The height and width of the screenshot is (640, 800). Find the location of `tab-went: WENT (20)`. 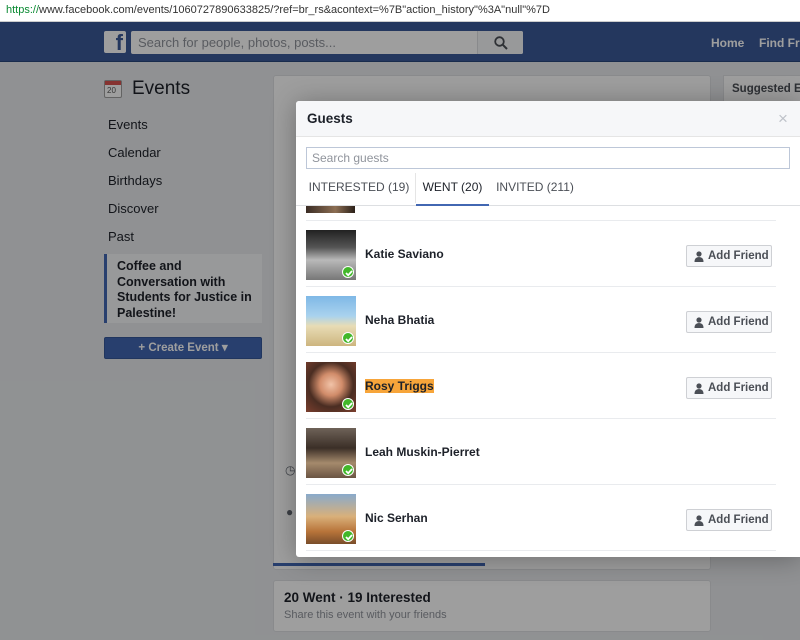

tab-went: WENT (20) is located at coordinates (452, 189).